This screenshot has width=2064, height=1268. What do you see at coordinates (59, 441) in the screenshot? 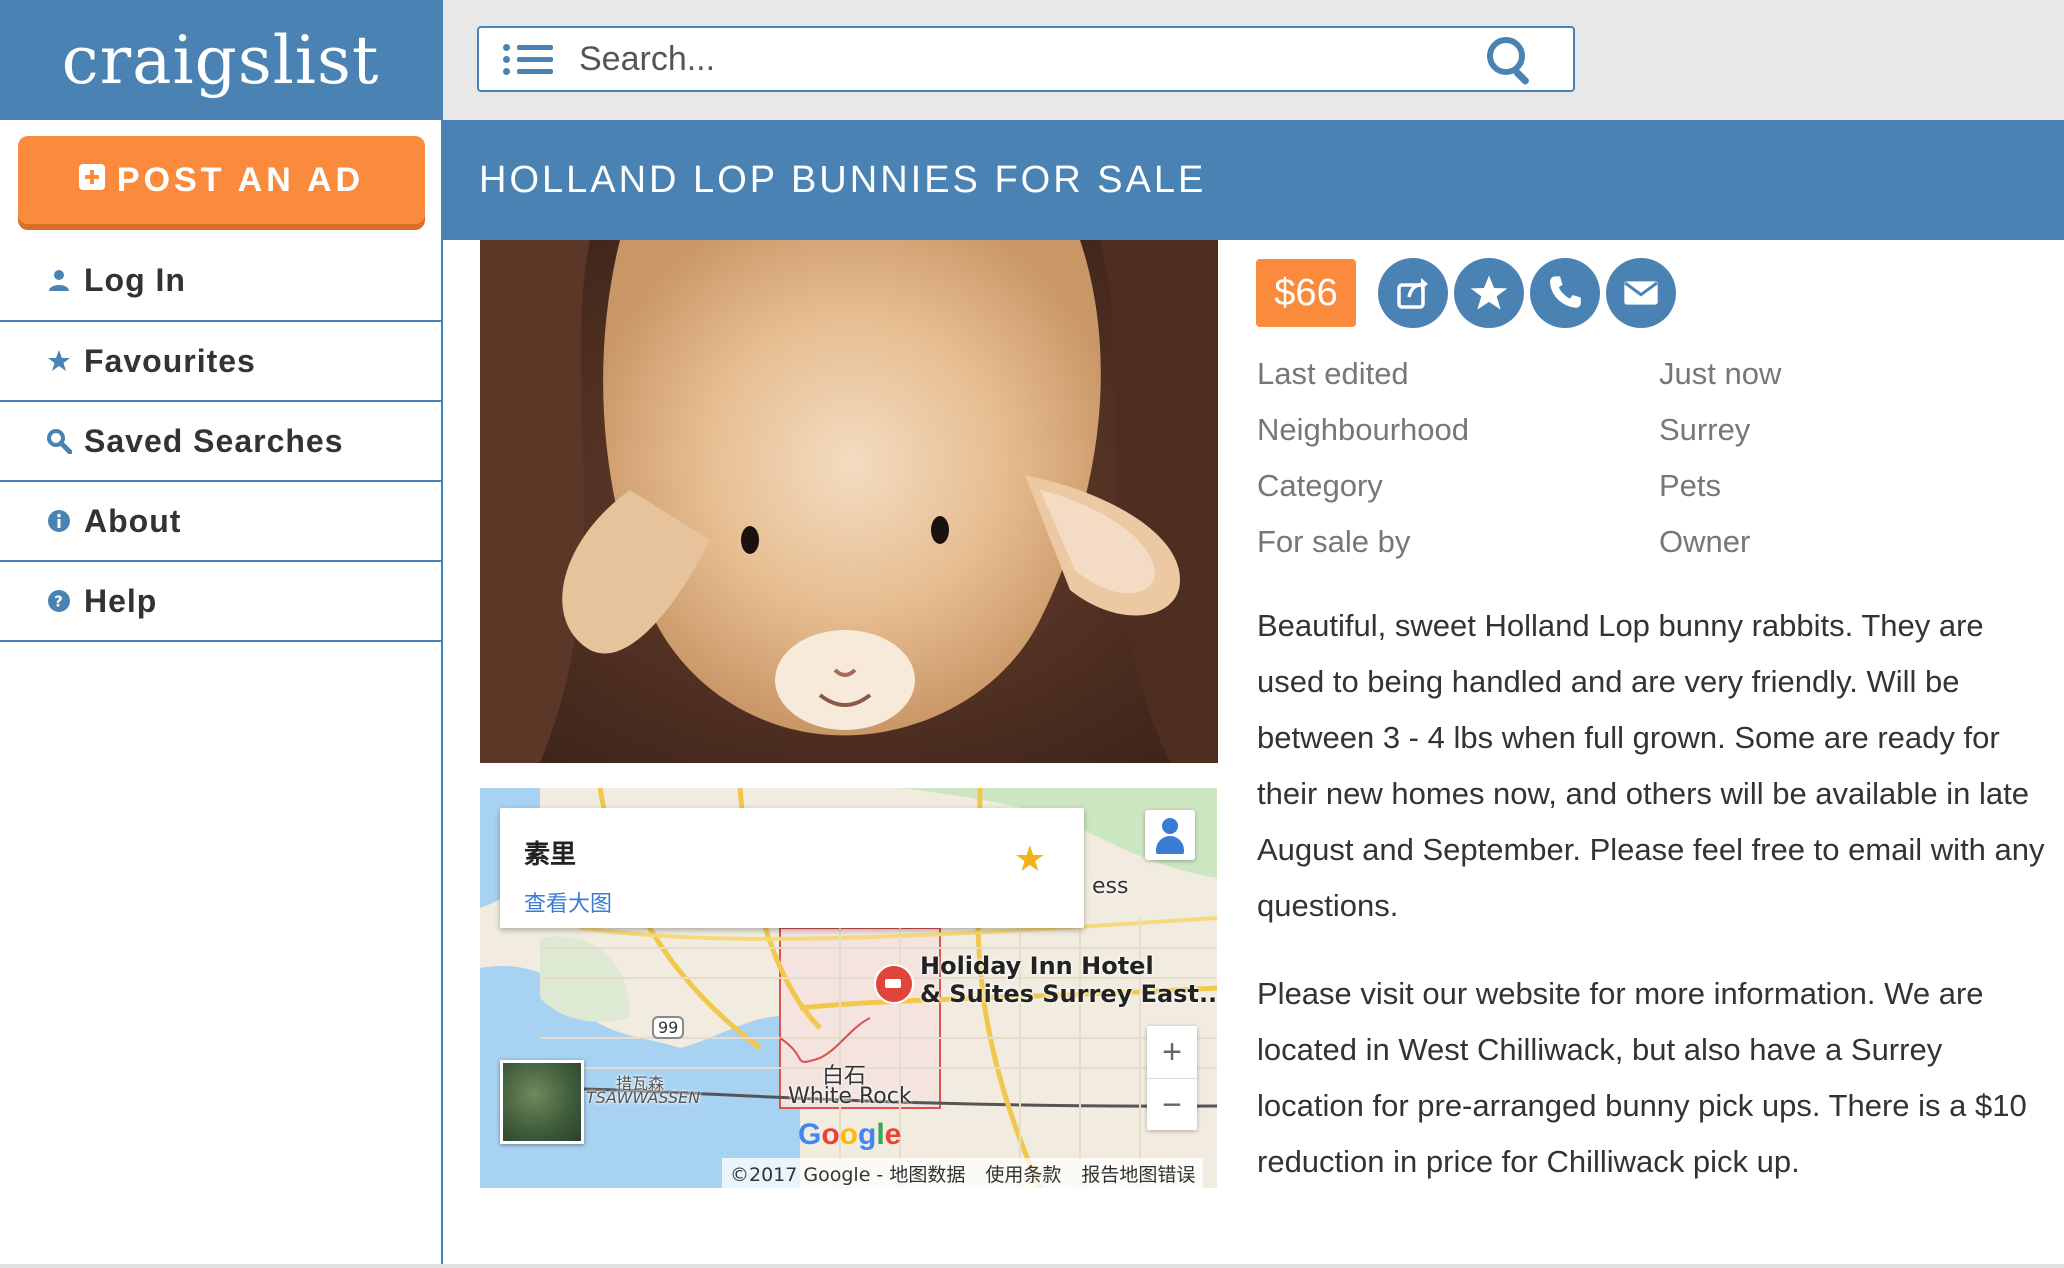
I see `magnifier-icon` at bounding box center [59, 441].